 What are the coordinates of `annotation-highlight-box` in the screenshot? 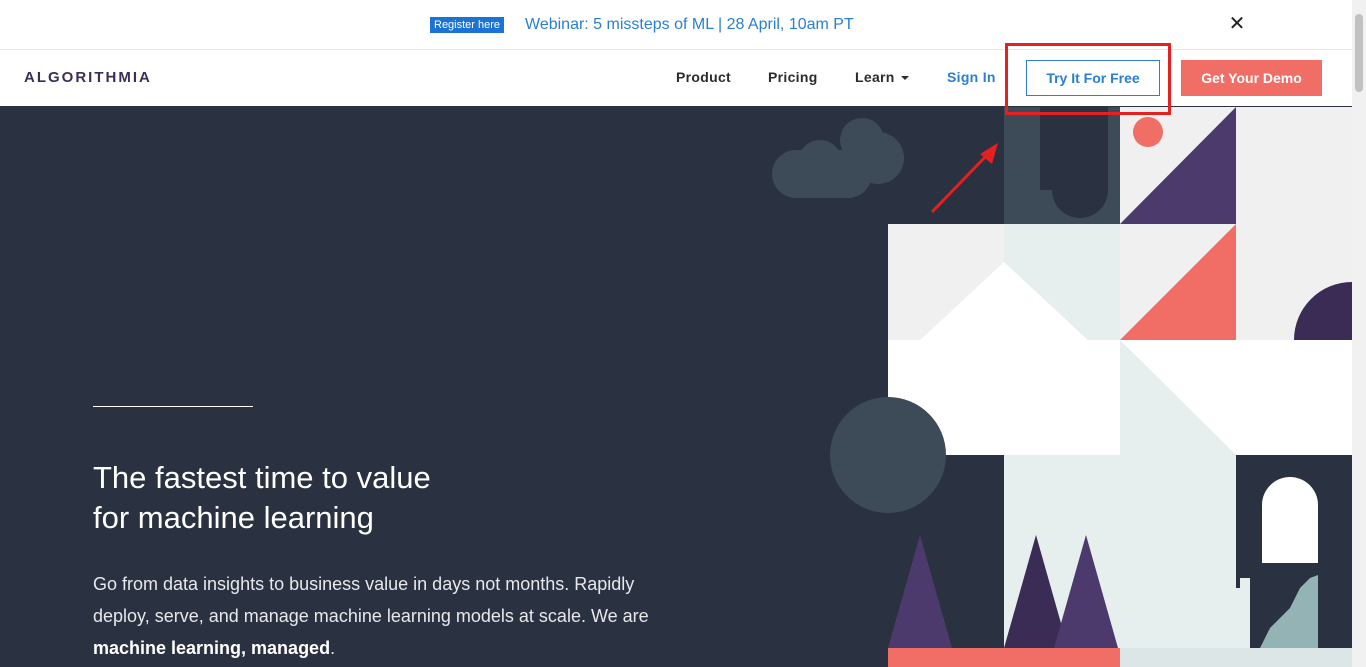 It's located at (1088, 79).